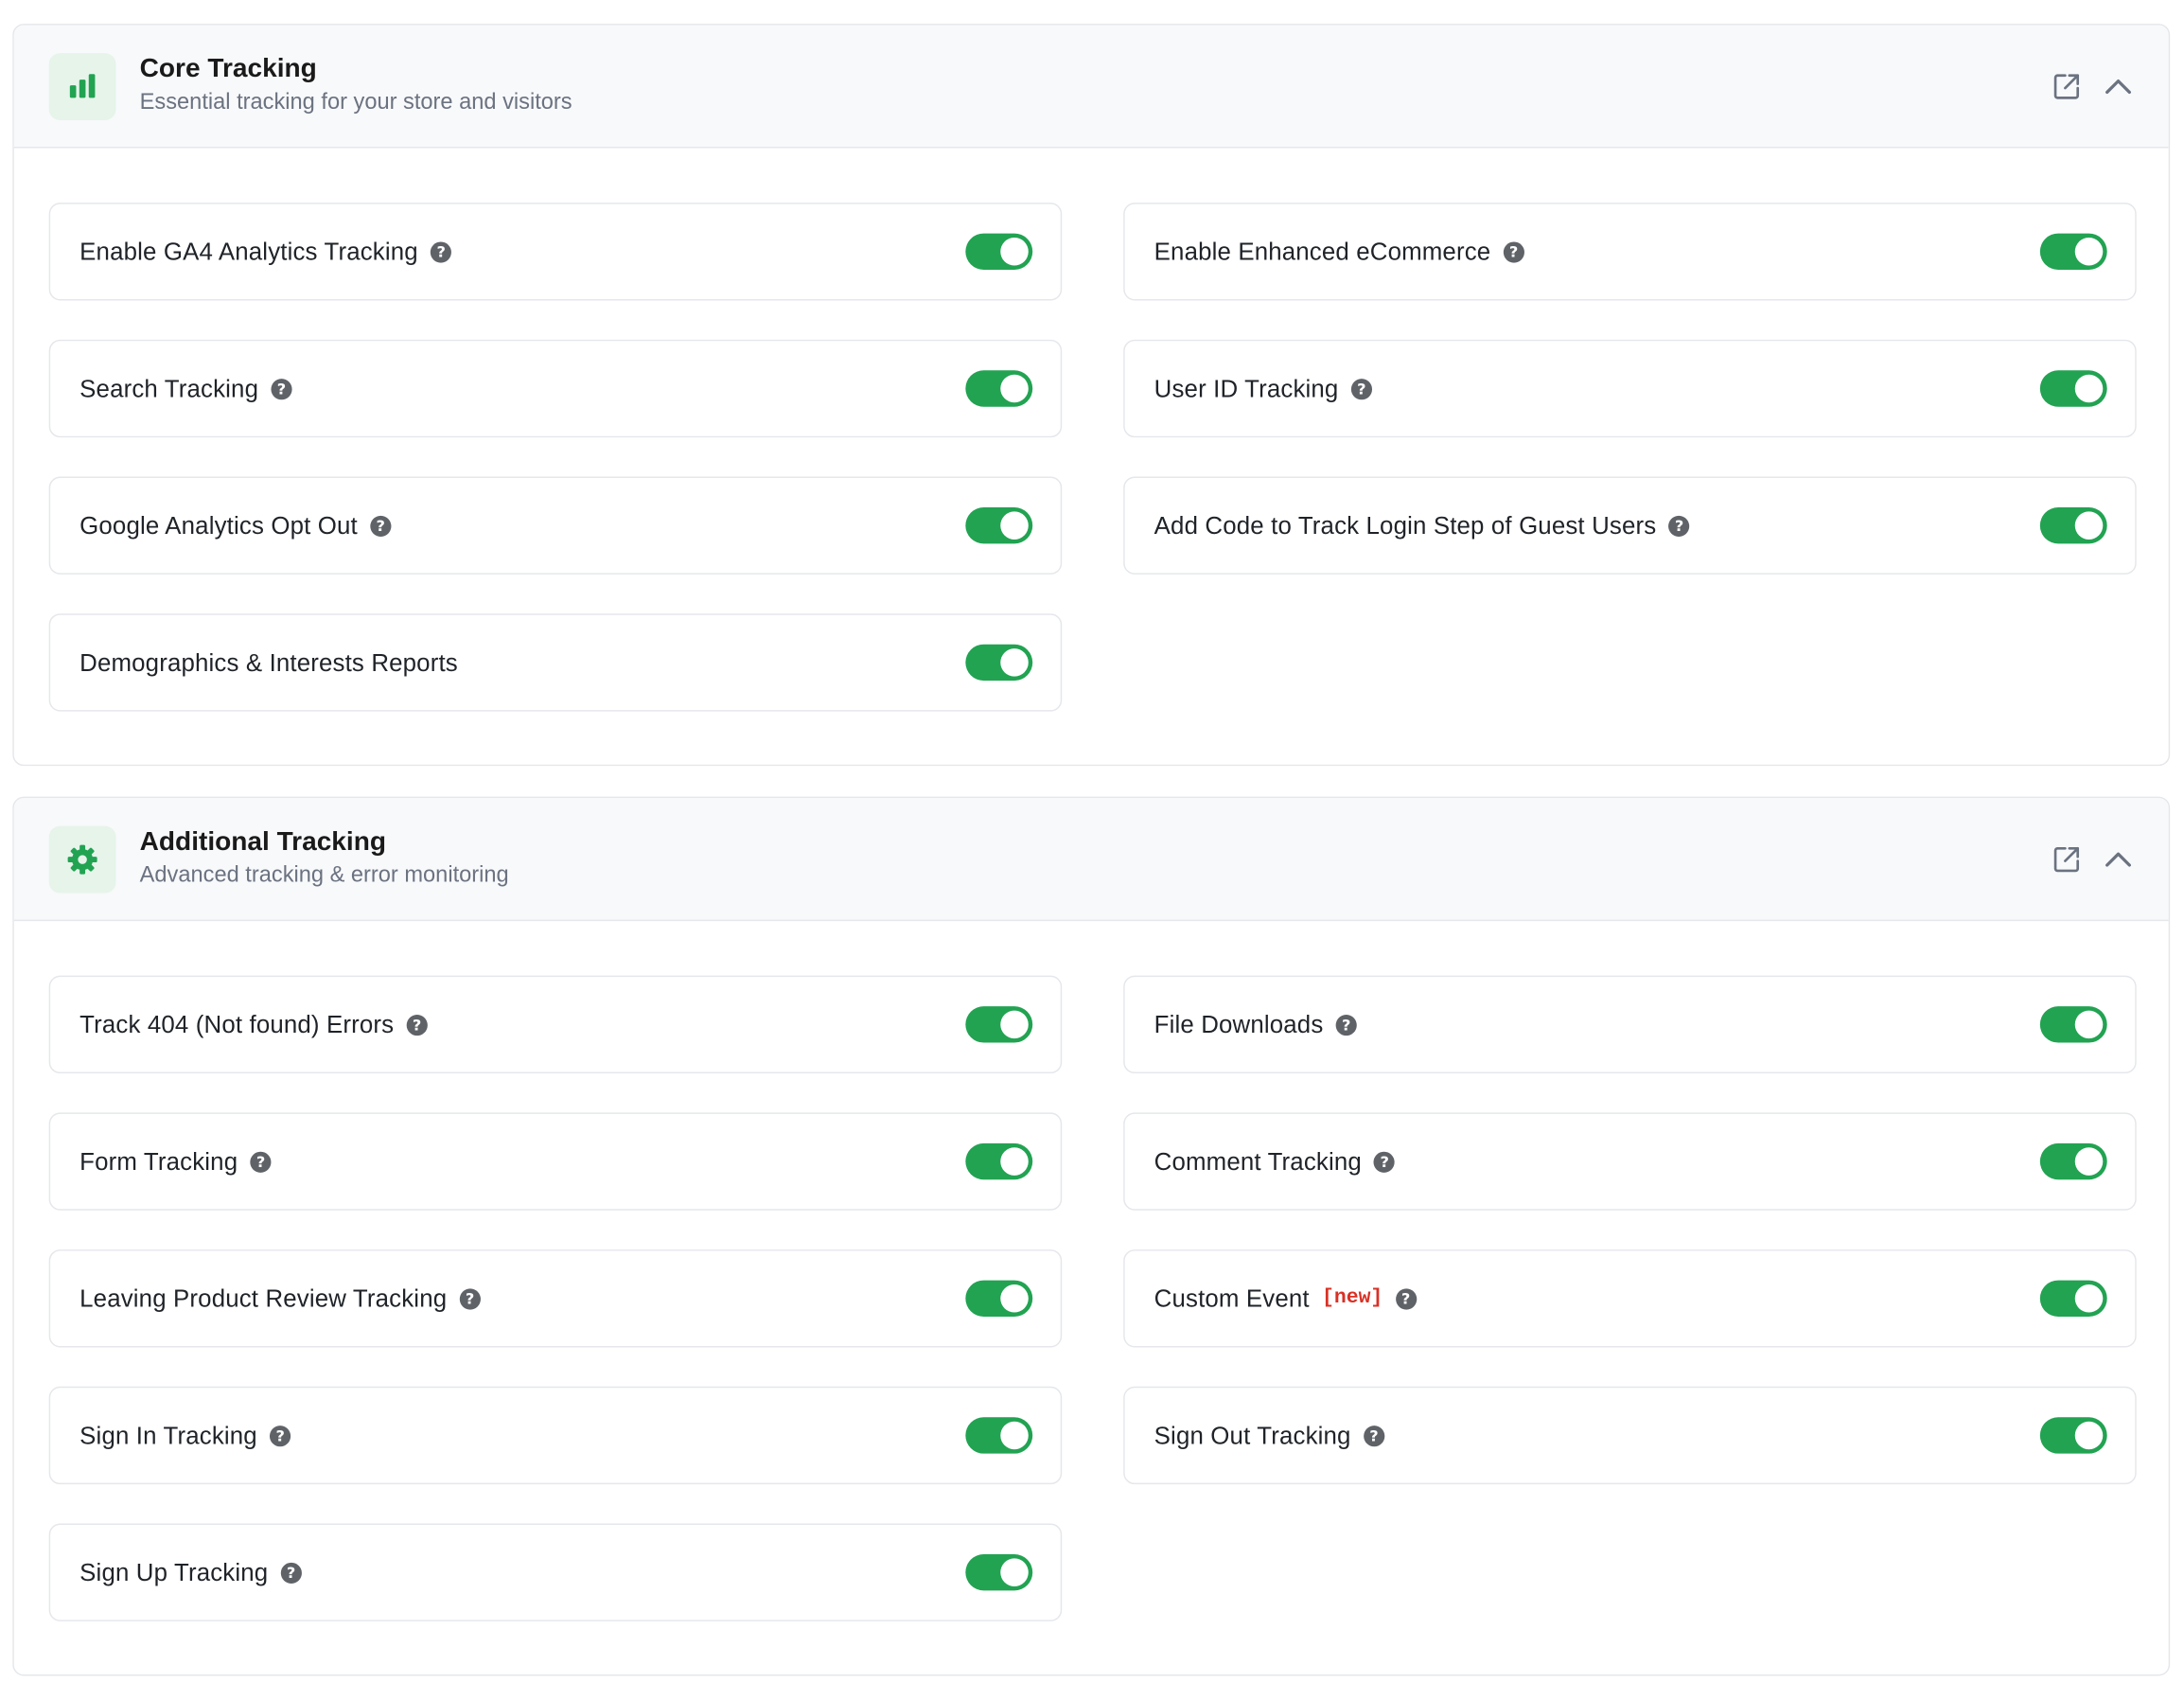 This screenshot has width=2184, height=1700. Describe the element at coordinates (1630, 1435) in the screenshot. I see `setting-item-sign-out-tracking: Sign Out Tracking ?` at that location.